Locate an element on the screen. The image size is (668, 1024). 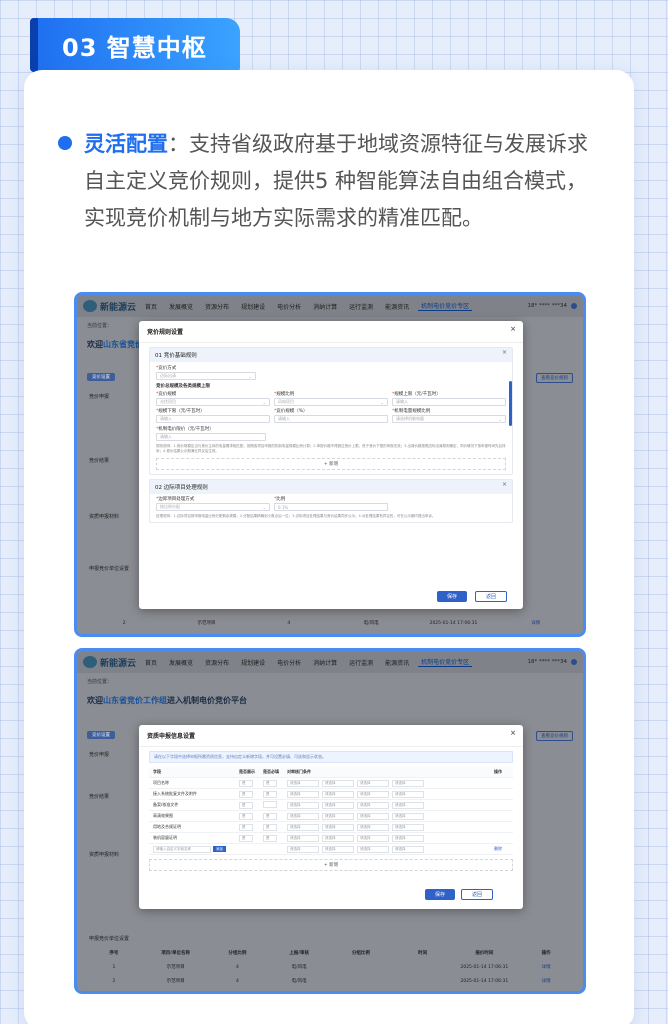
method-select: 边际出清 ⌄ is located at coordinates (206, 376).